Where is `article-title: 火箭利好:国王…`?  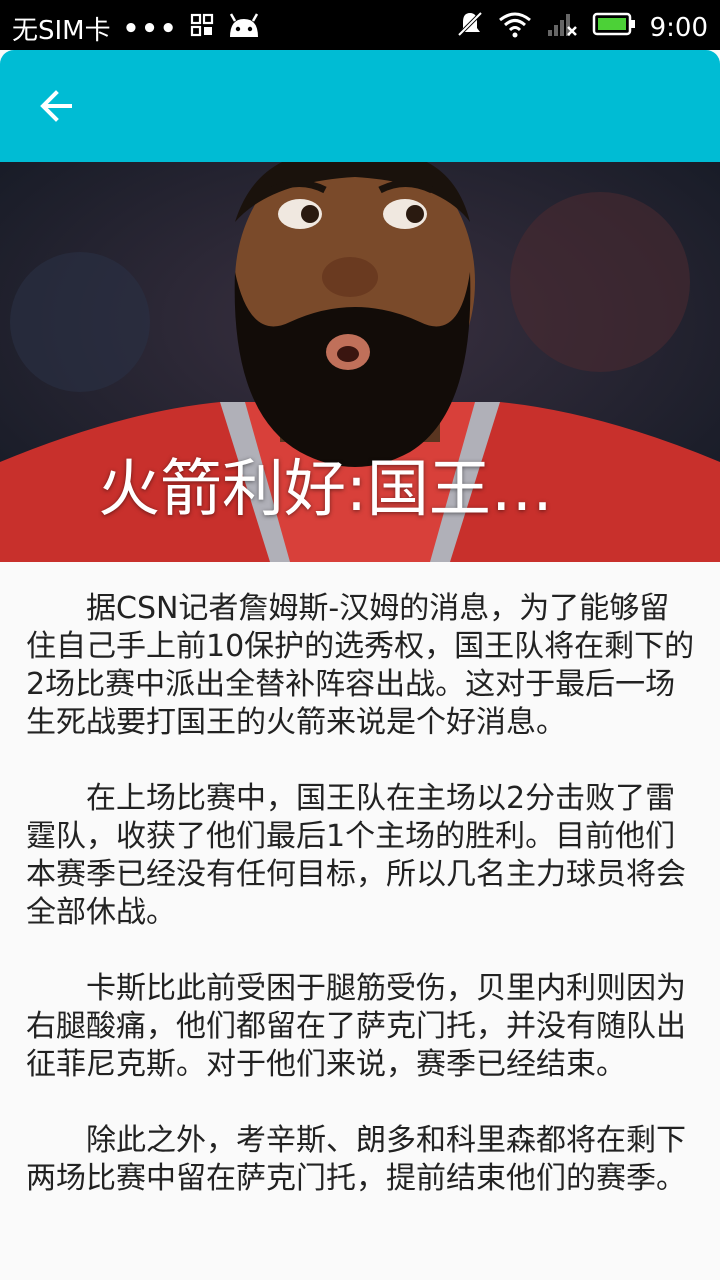 article-title: 火箭利好:国王… is located at coordinates (325, 488).